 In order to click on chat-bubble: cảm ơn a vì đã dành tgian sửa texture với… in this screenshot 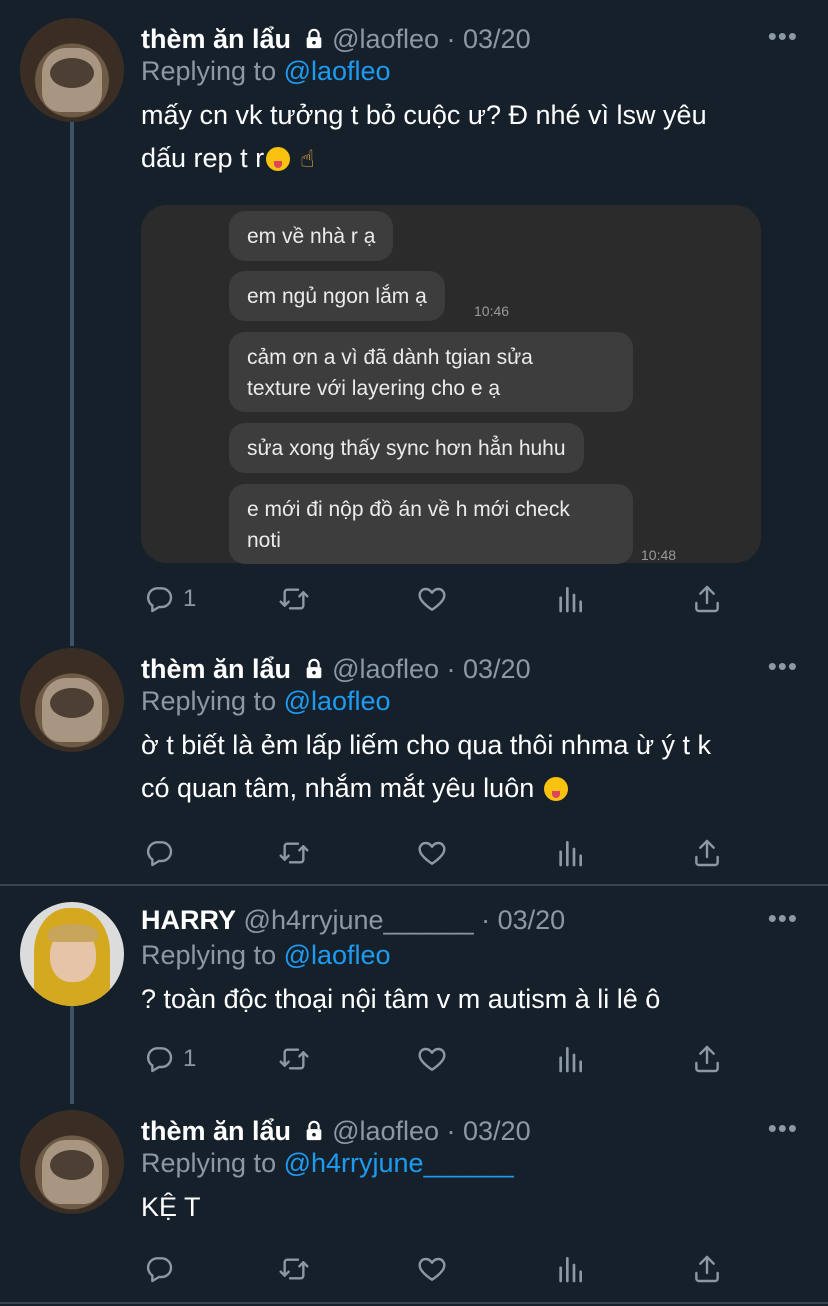, I will do `click(431, 372)`.